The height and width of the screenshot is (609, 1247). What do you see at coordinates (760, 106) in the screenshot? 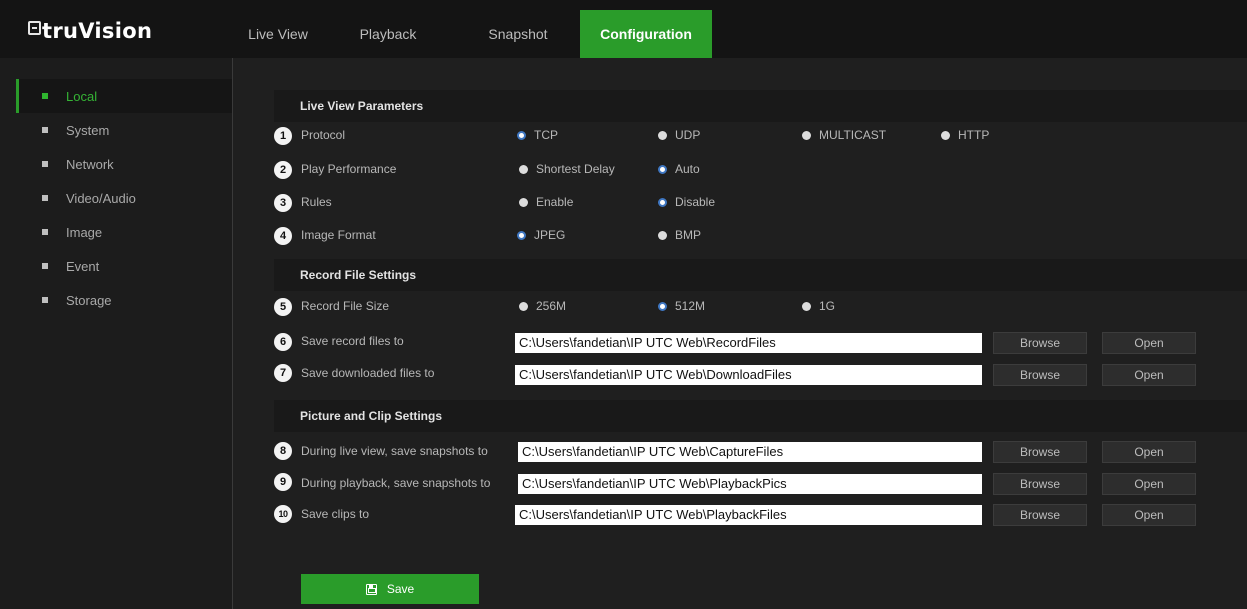
I see `section-live-view-parameters: Live View Parameters` at bounding box center [760, 106].